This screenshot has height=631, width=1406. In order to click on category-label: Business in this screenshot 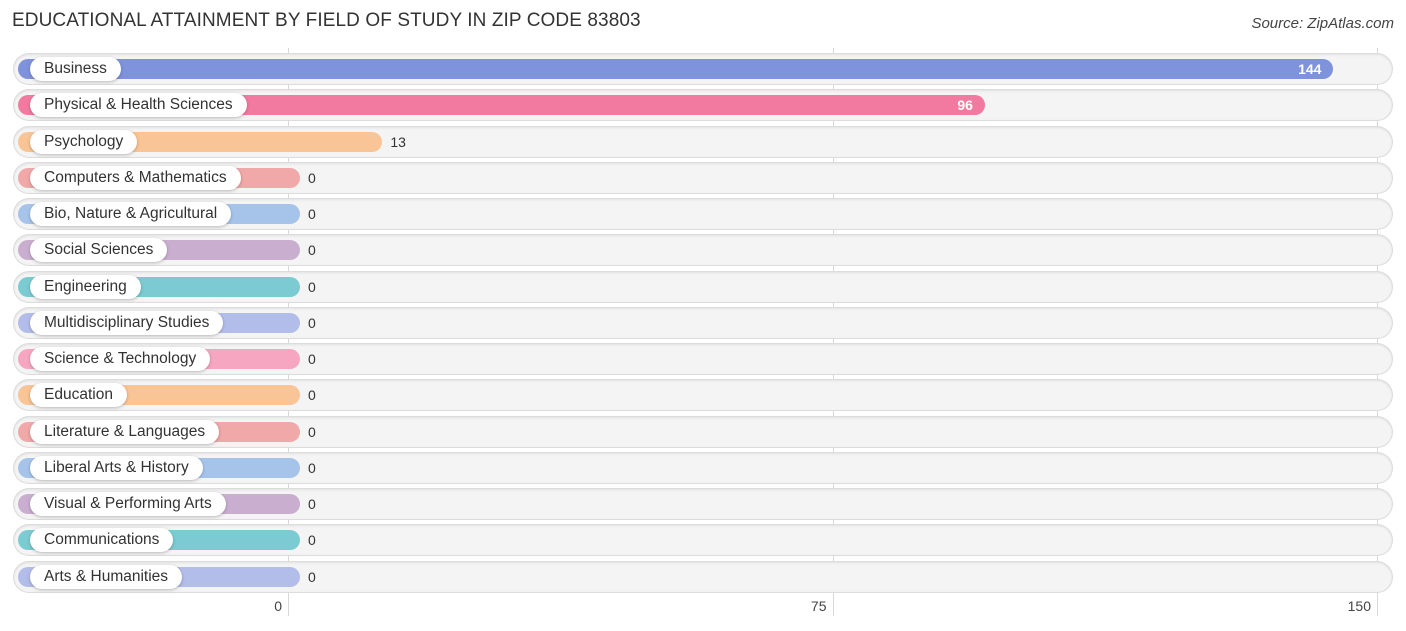, I will do `click(75, 69)`.